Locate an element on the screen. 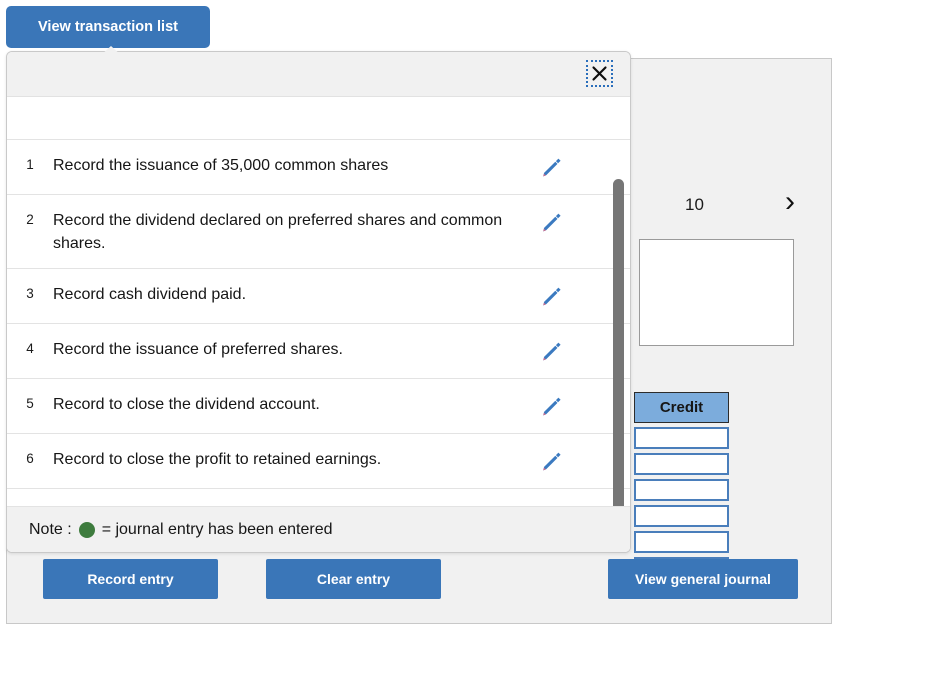  transaction-number: 6 is located at coordinates (30, 458).